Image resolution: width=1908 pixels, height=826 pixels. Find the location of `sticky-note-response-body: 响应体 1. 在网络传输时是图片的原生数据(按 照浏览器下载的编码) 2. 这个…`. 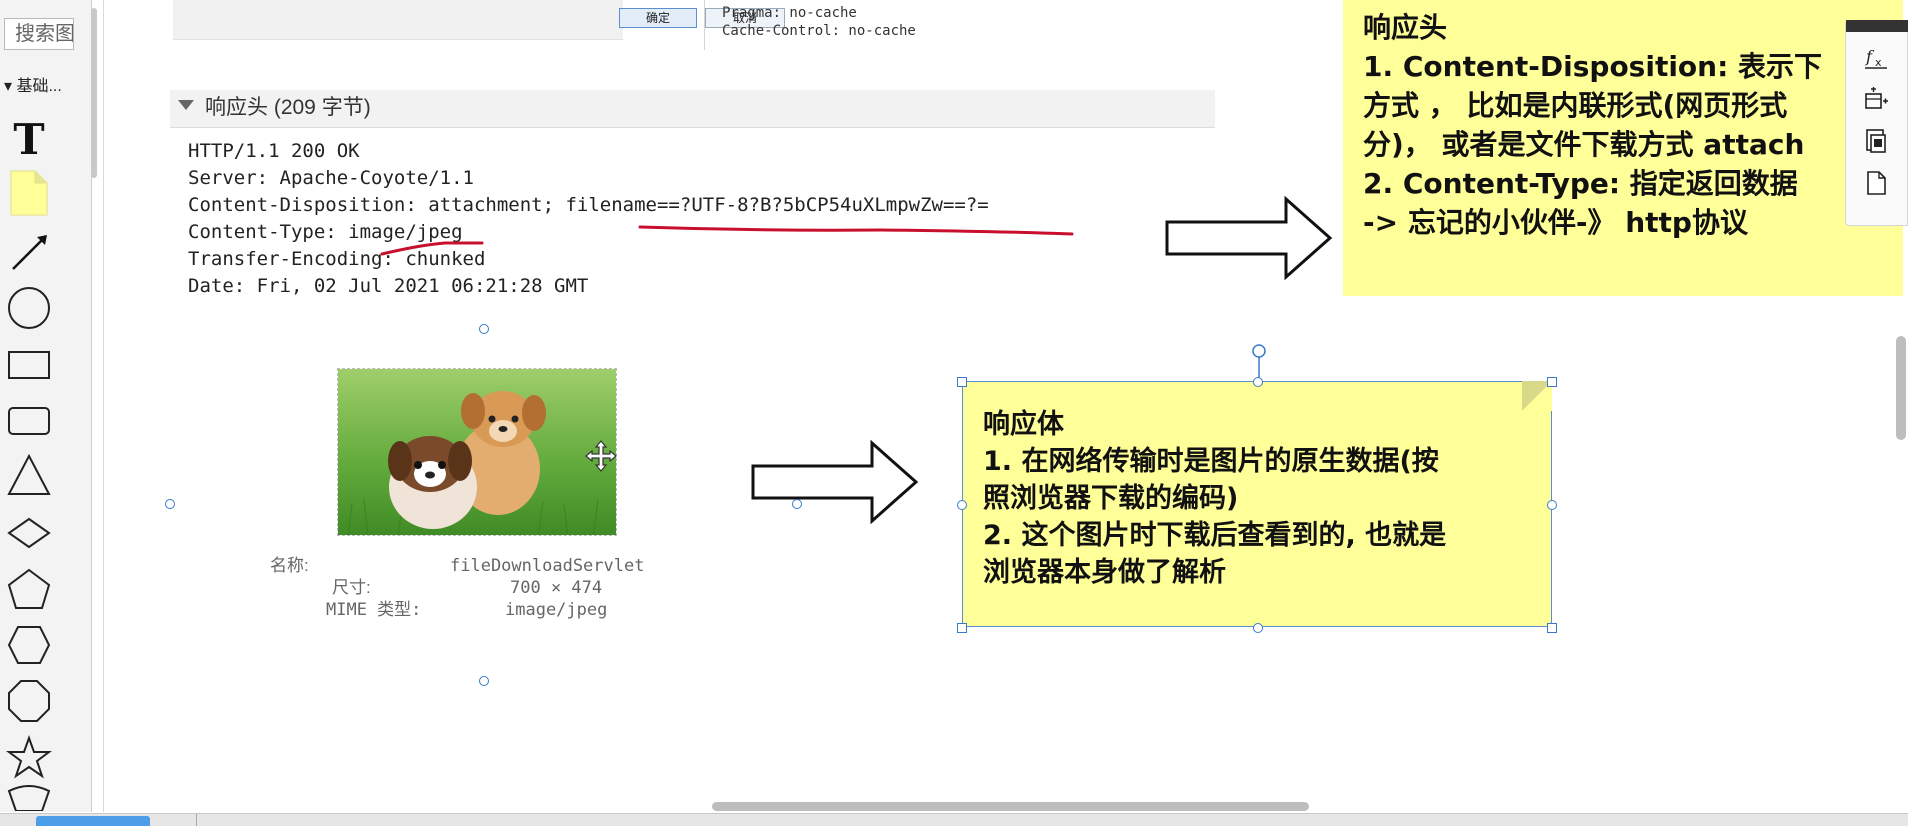

sticky-note-response-body: 响应体 1. 在网络传输时是图片的原生数据(按 照浏览器下载的编码) 2. 这个… is located at coordinates (1257, 503).